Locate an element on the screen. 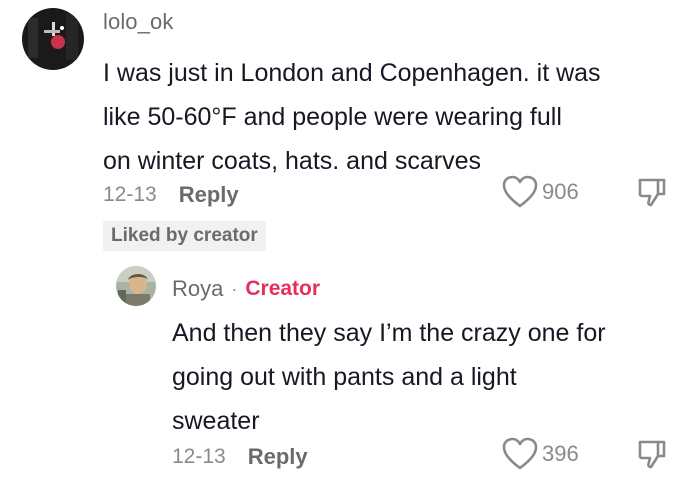 The height and width of the screenshot is (491, 700). liked-by-creator-badge: Liked by creator is located at coordinates (184, 236).